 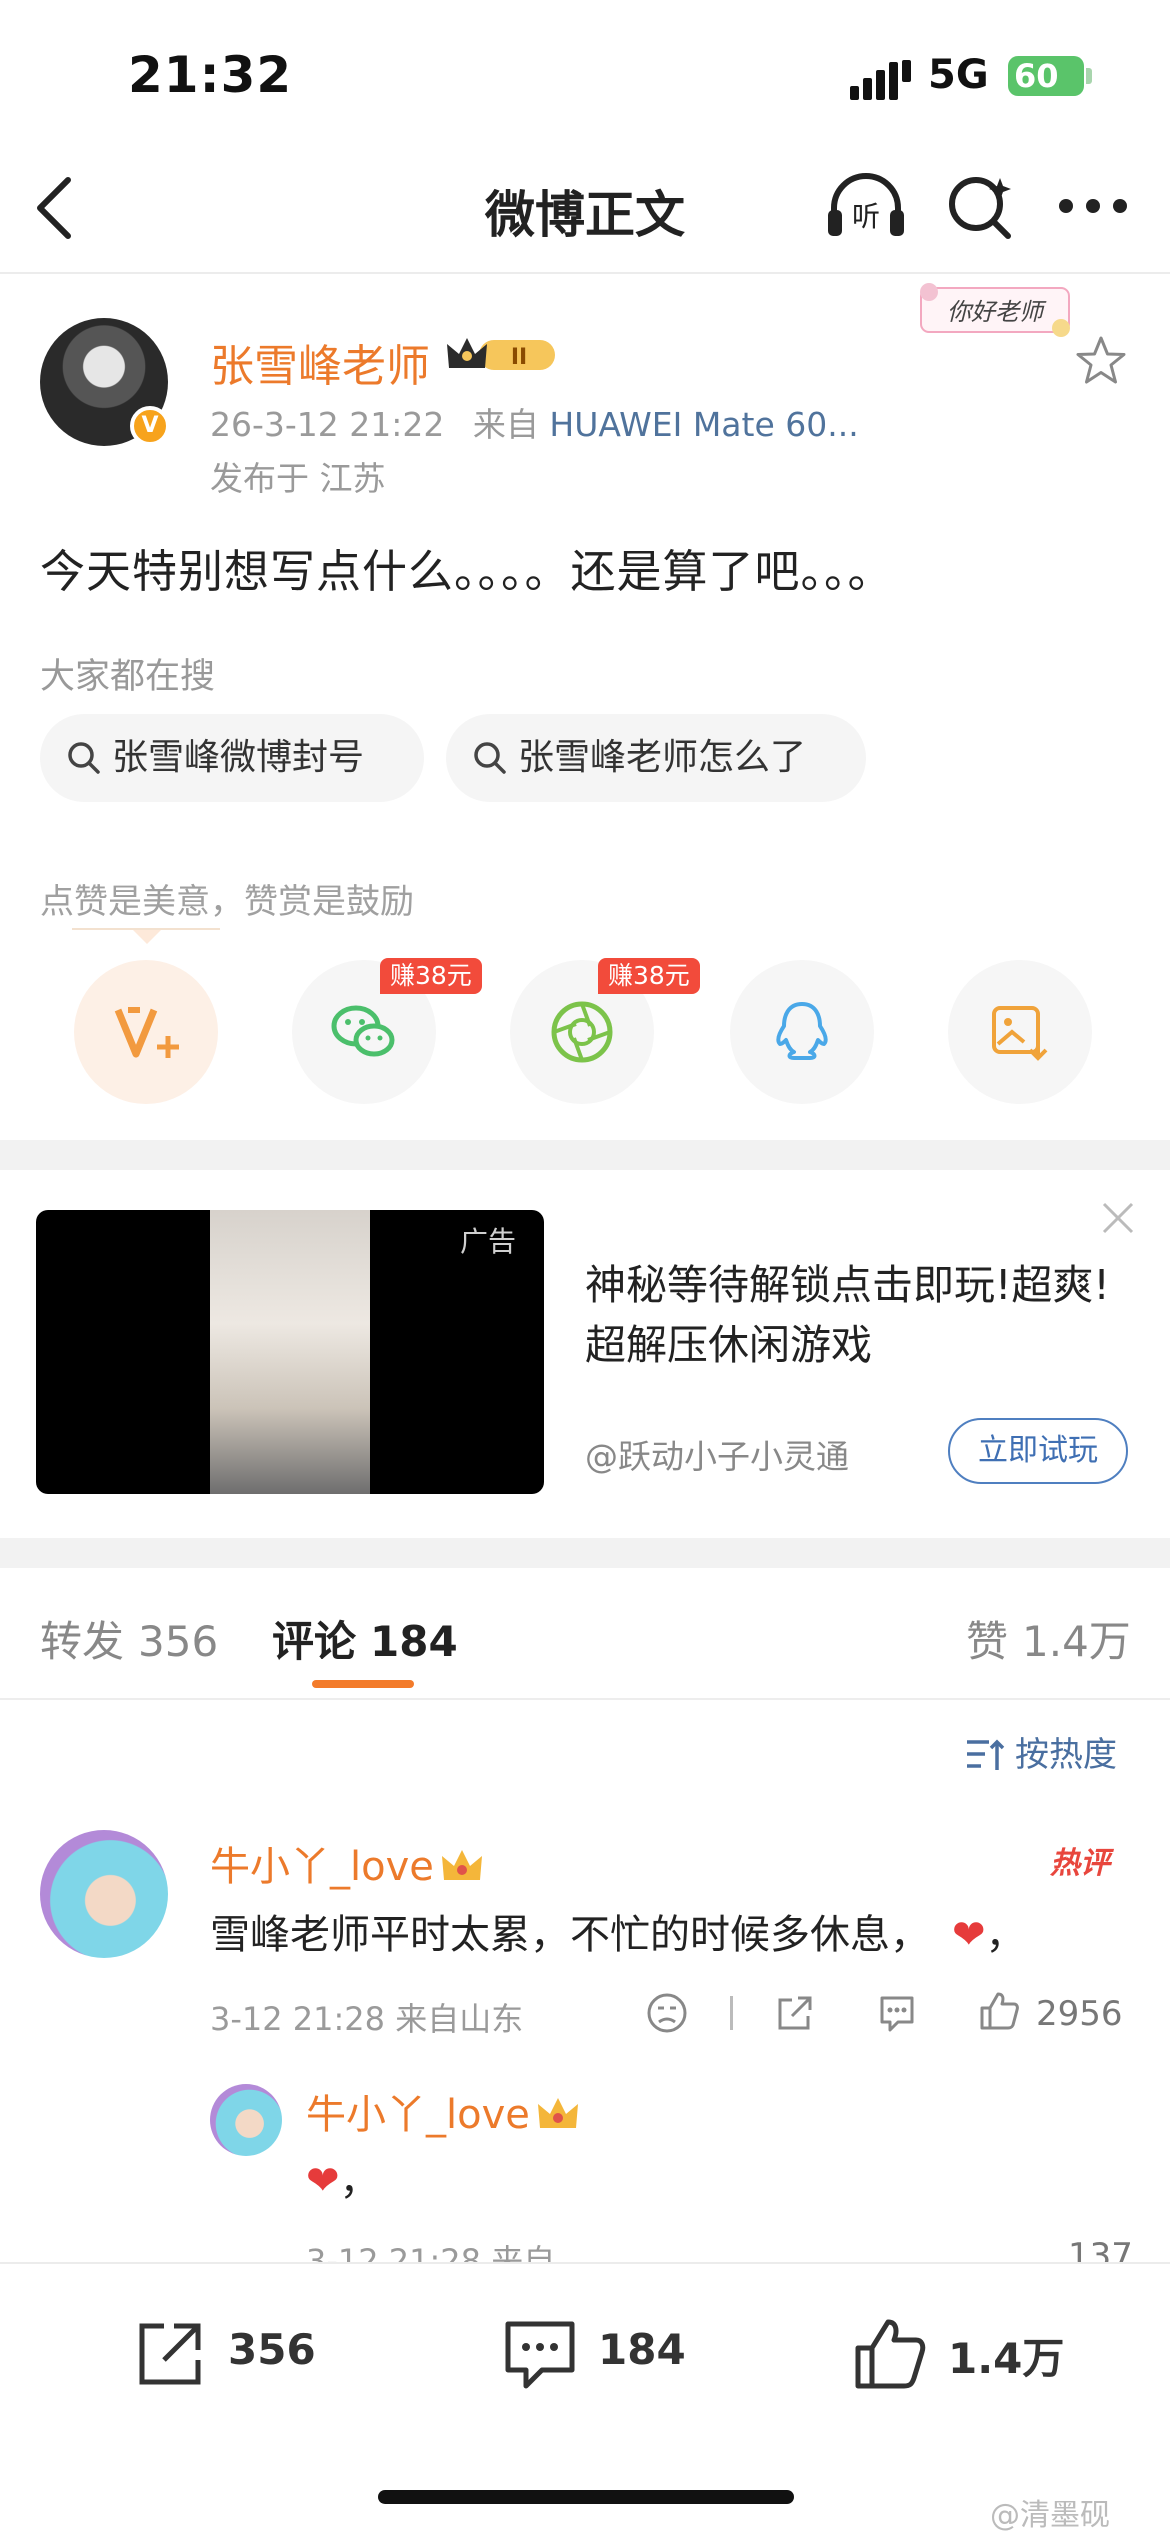 I want to click on ad-photo, so click(x=290, y=1352).